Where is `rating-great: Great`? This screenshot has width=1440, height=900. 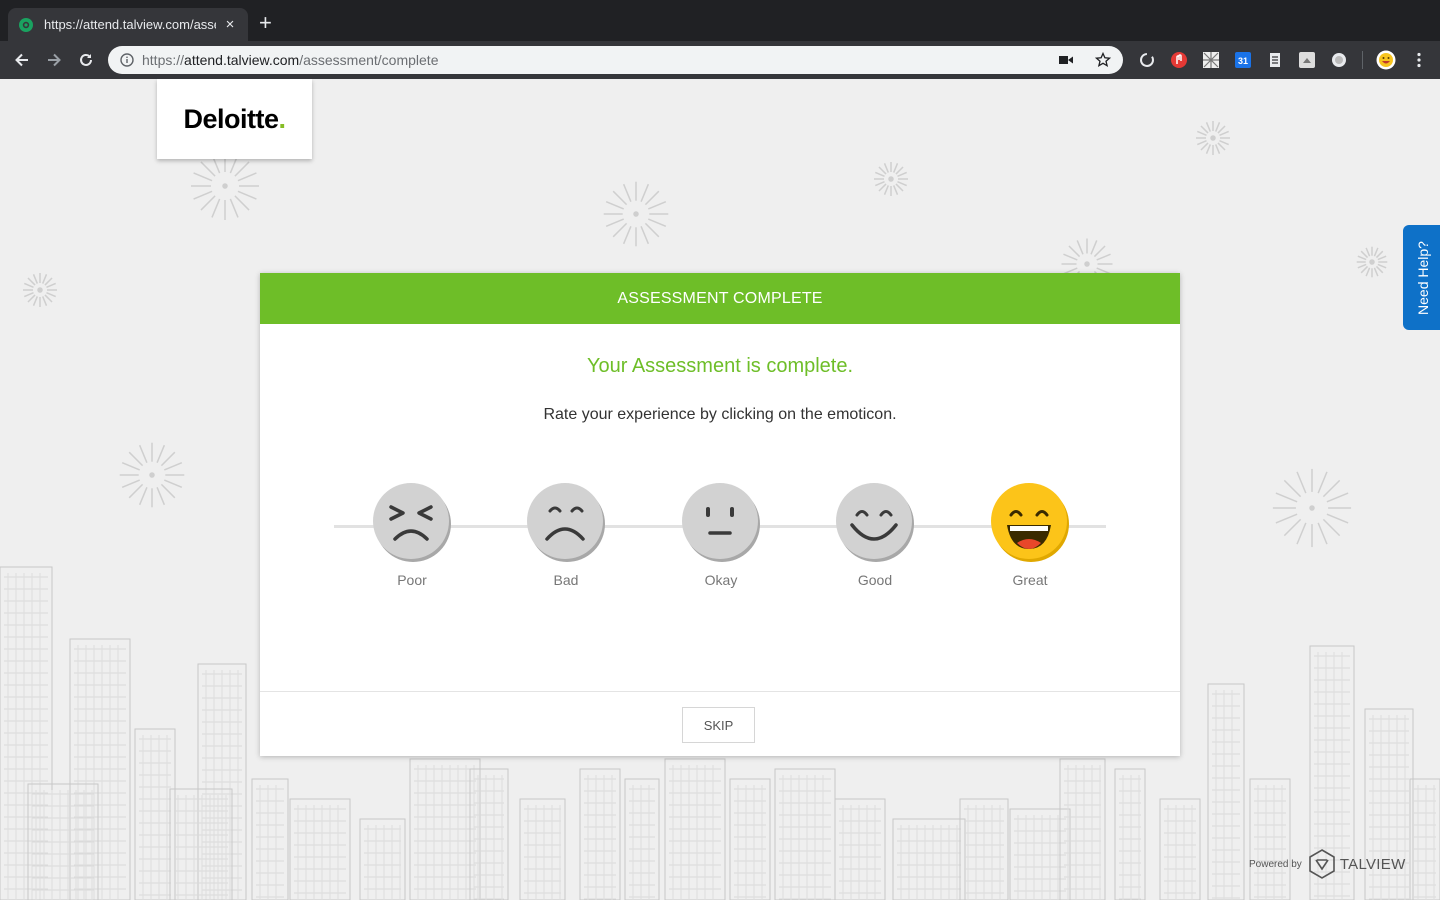 rating-great: Great is located at coordinates (1030, 538).